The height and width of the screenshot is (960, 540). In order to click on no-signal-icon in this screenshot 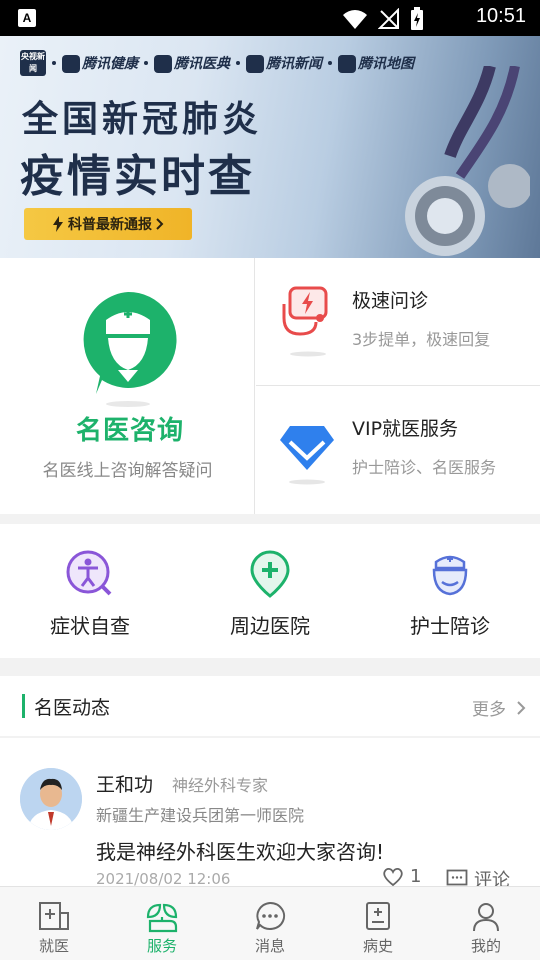, I will do `click(388, 18)`.